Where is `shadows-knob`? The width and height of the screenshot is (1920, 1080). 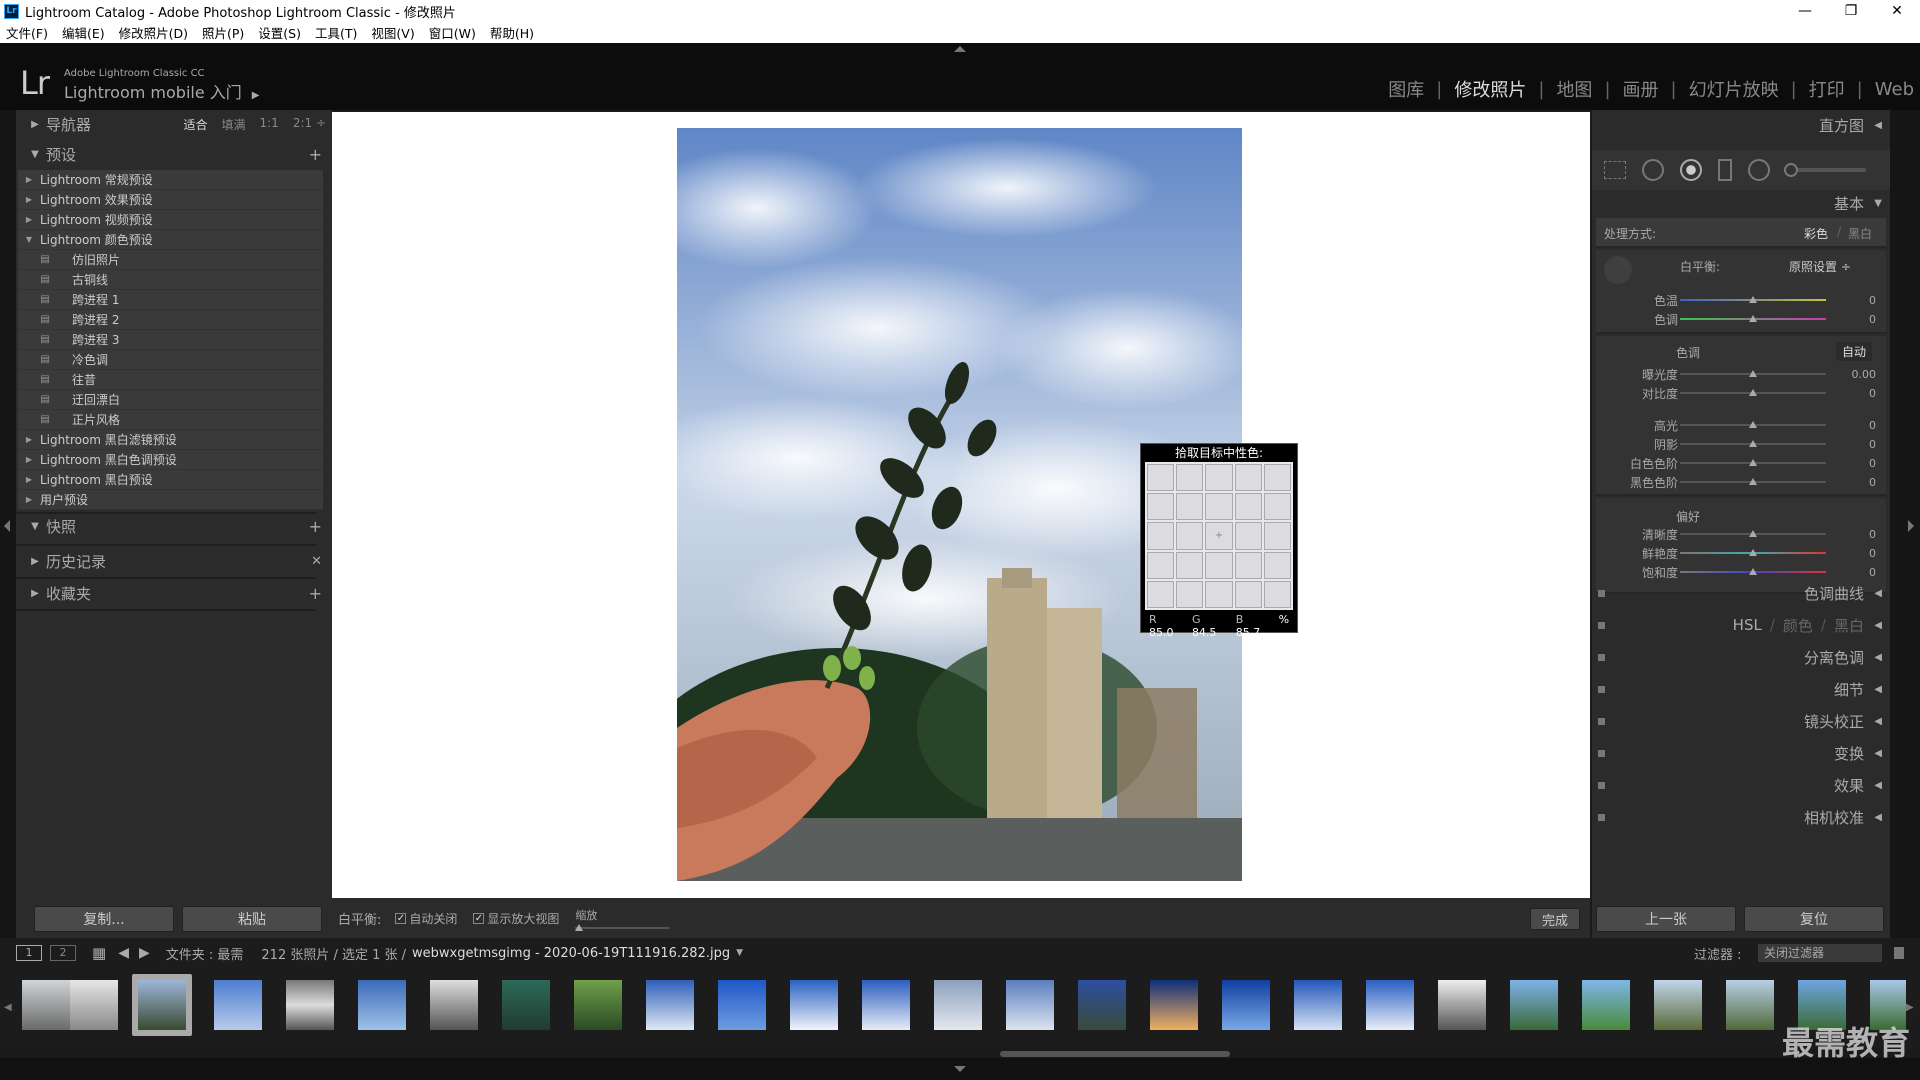 shadows-knob is located at coordinates (1753, 443).